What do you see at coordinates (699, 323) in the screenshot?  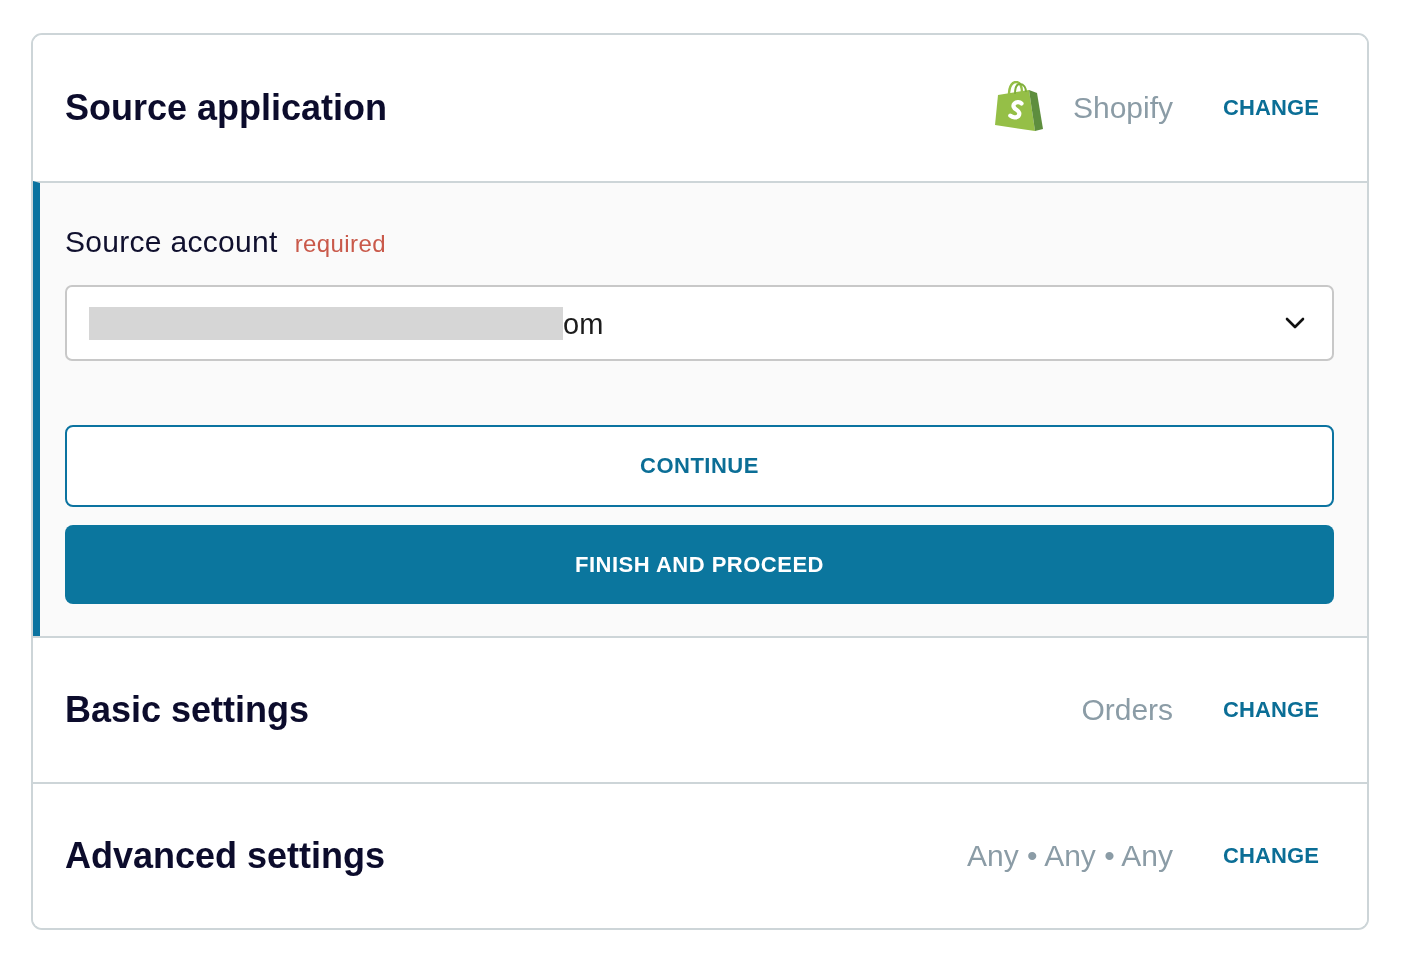 I see `account-select: om` at bounding box center [699, 323].